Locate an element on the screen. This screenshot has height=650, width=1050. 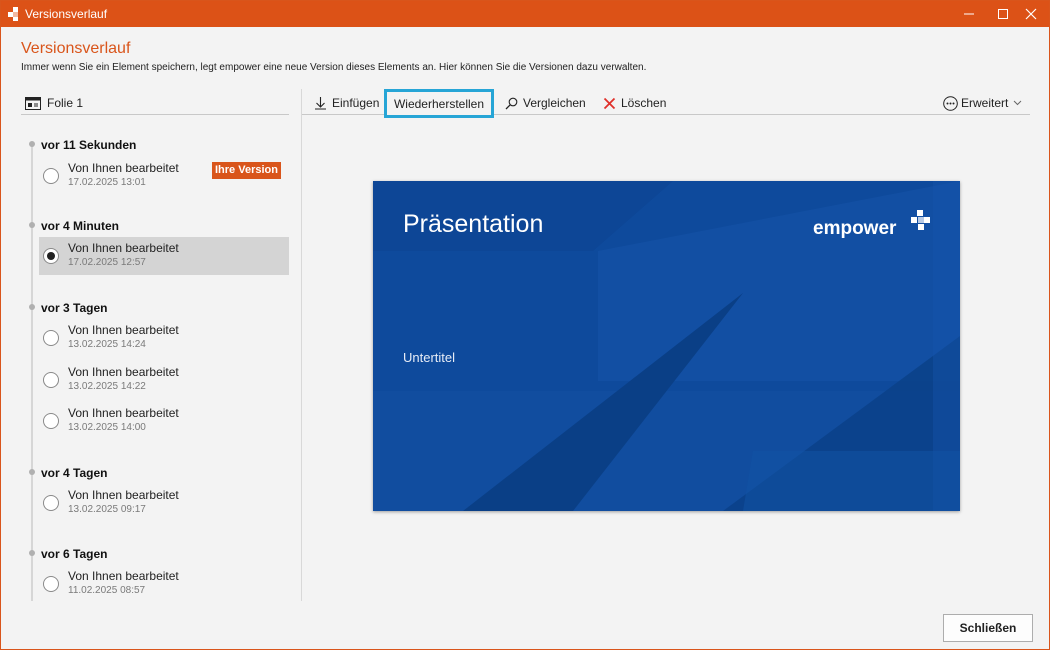
empower-app-icon is located at coordinates (13, 14).